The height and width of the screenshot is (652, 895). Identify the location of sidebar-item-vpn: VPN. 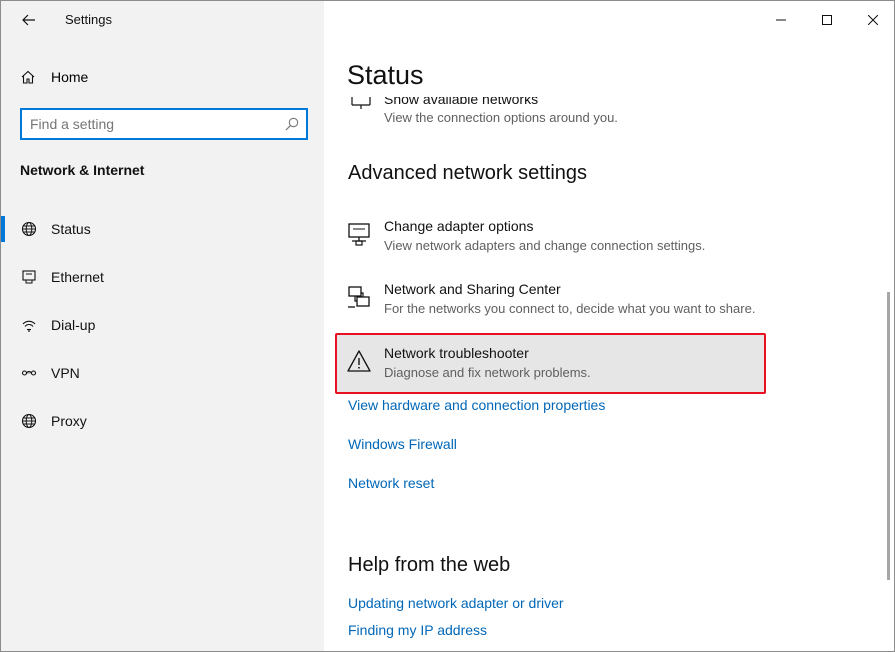
(162, 373).